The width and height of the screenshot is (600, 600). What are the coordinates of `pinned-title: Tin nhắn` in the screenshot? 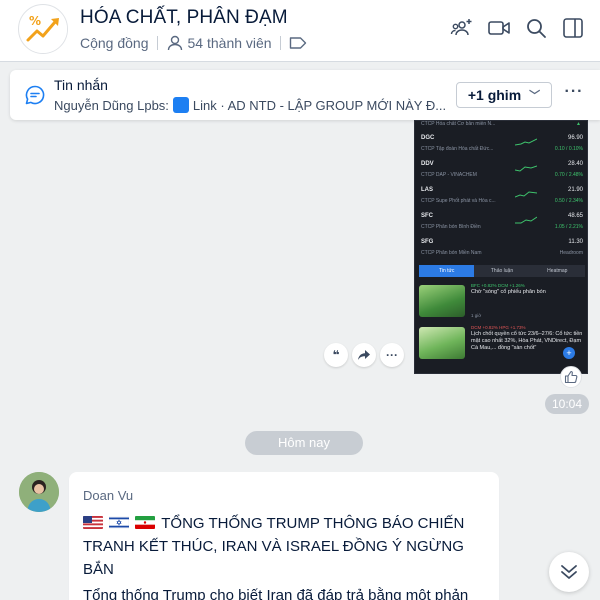 It's located at (81, 85).